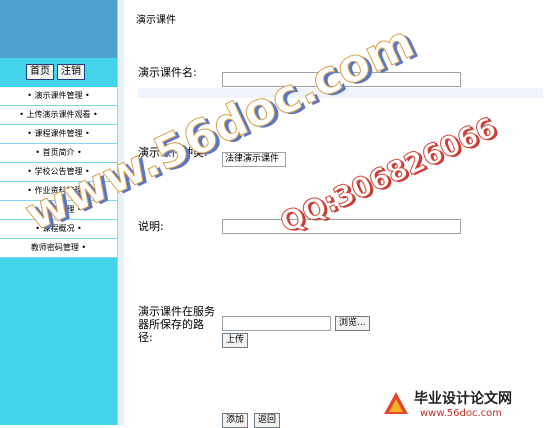 The width and height of the screenshot is (547, 428). What do you see at coordinates (341, 226) in the screenshot?
I see `description-input` at bounding box center [341, 226].